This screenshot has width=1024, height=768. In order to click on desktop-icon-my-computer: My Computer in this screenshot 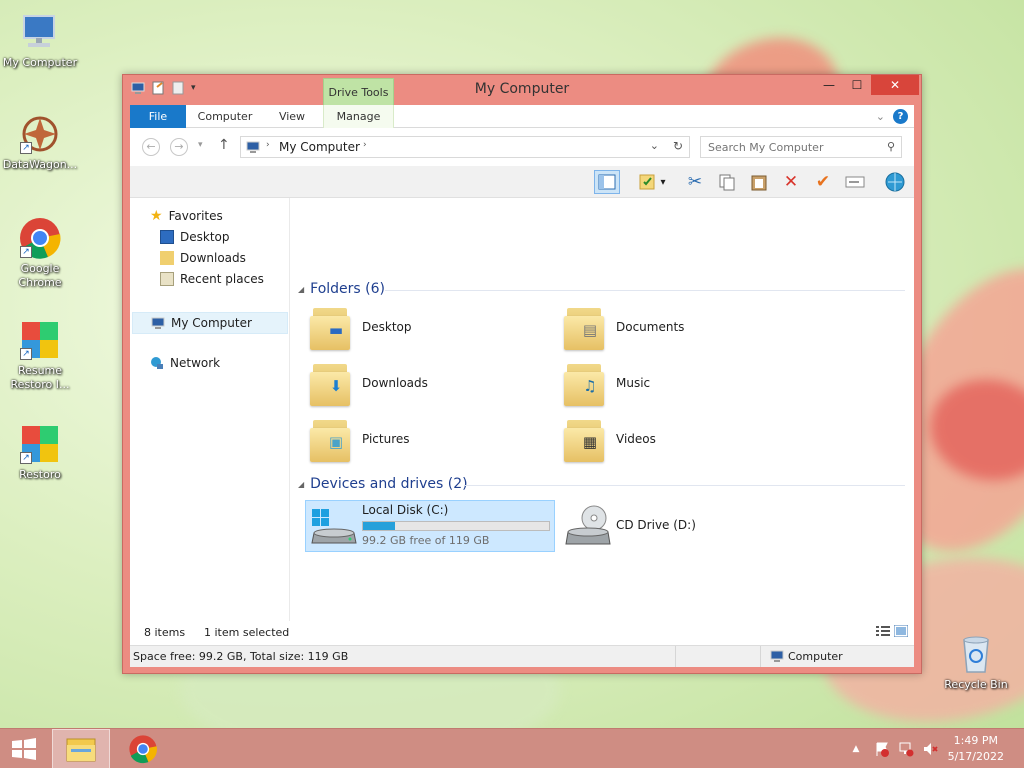, I will do `click(40, 40)`.